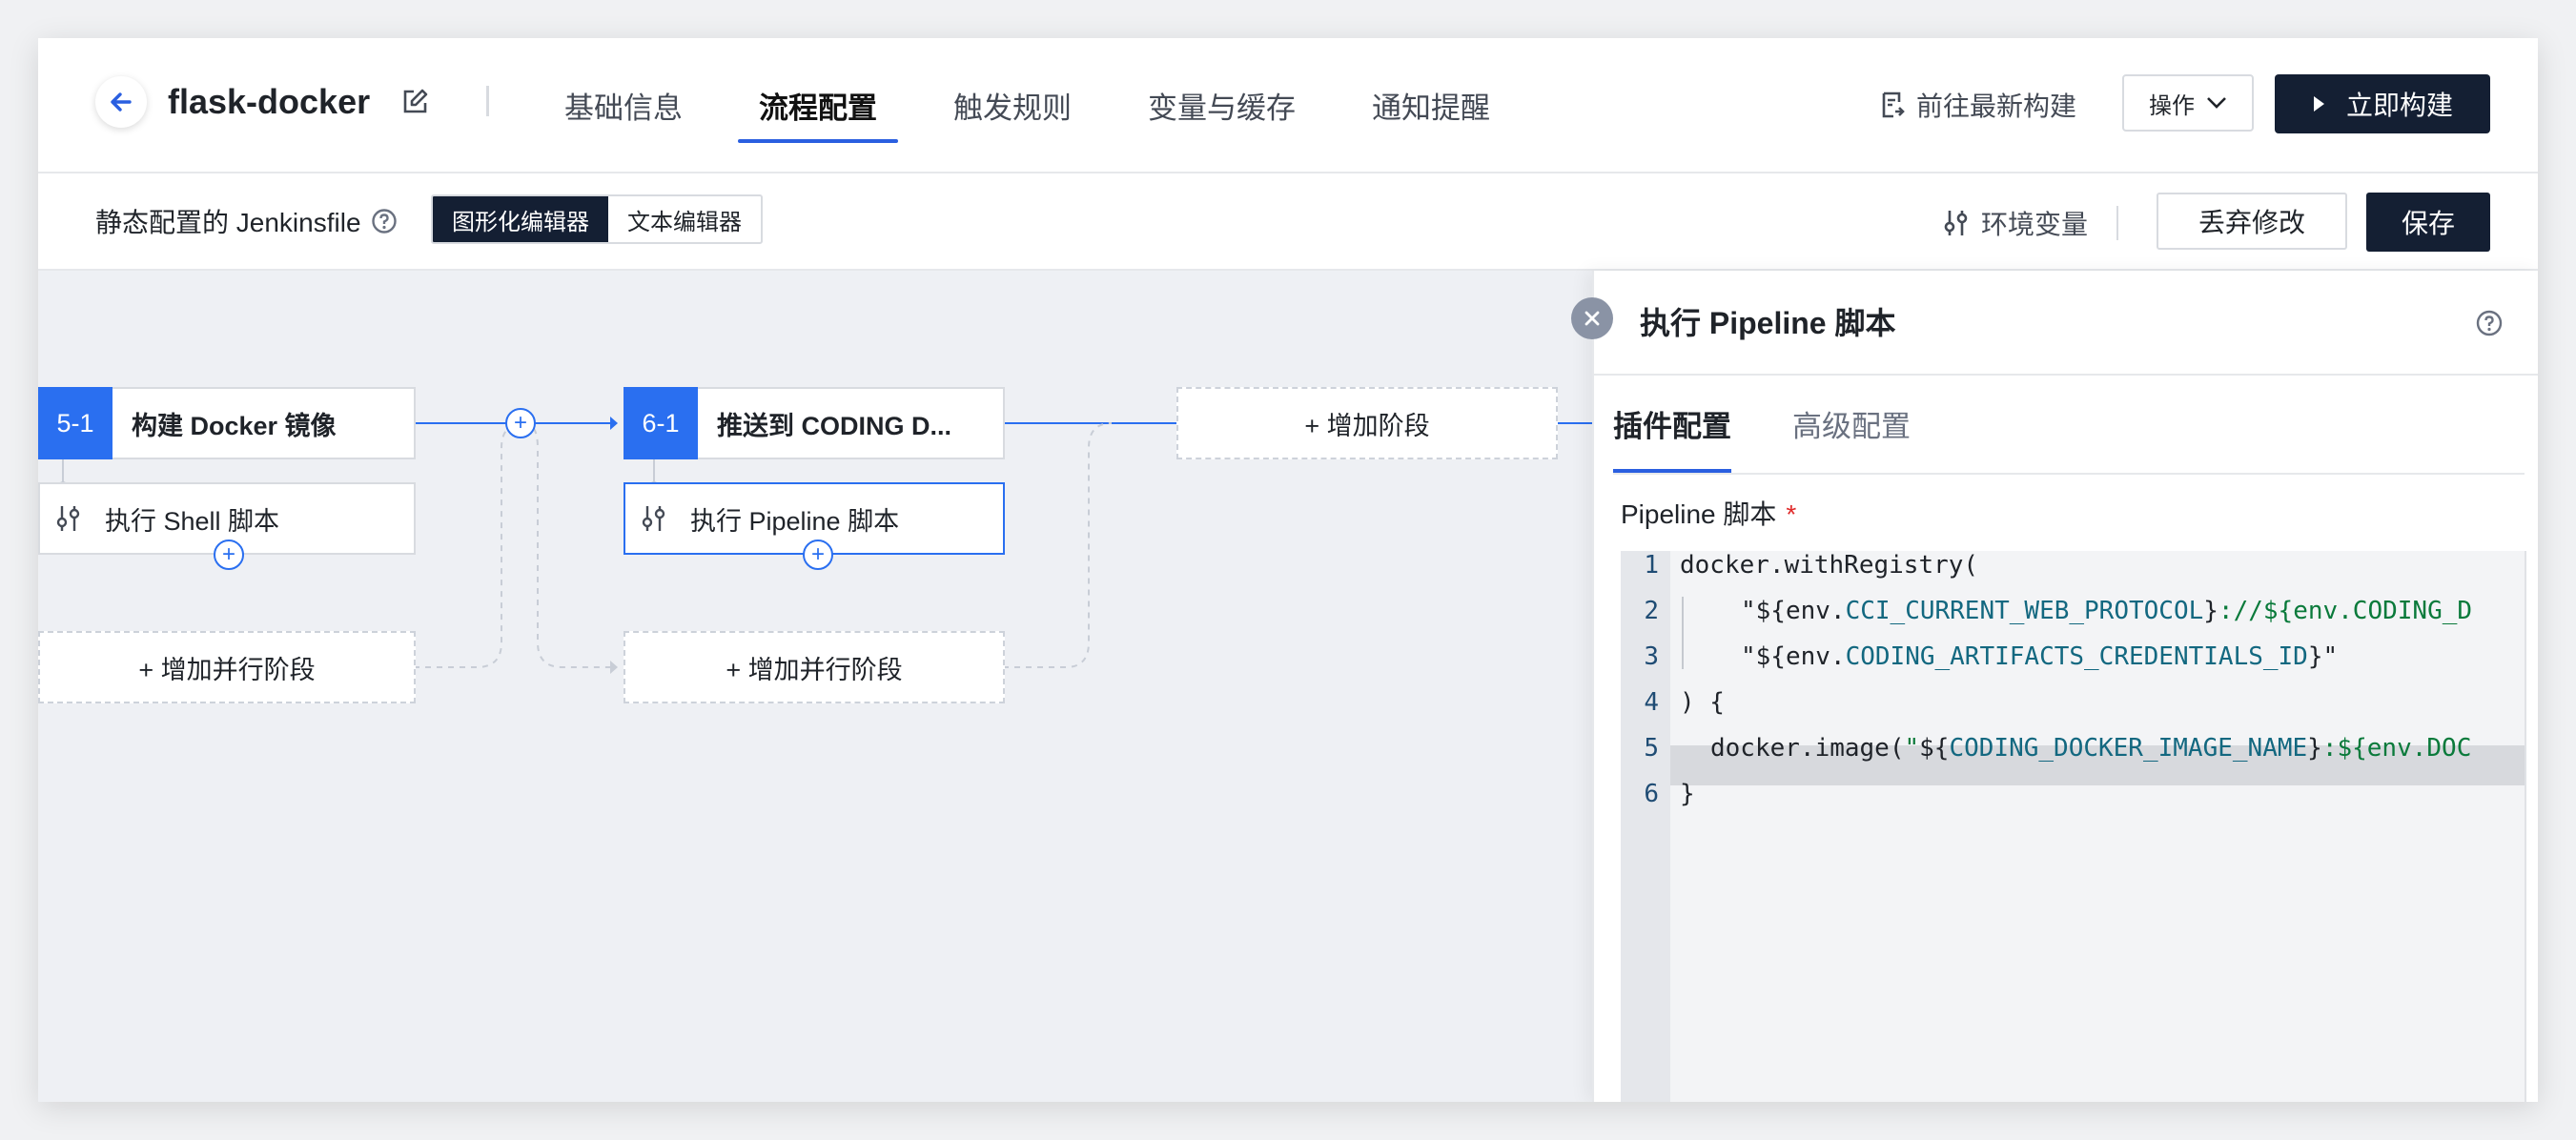  I want to click on stage-number: 6-1, so click(661, 423).